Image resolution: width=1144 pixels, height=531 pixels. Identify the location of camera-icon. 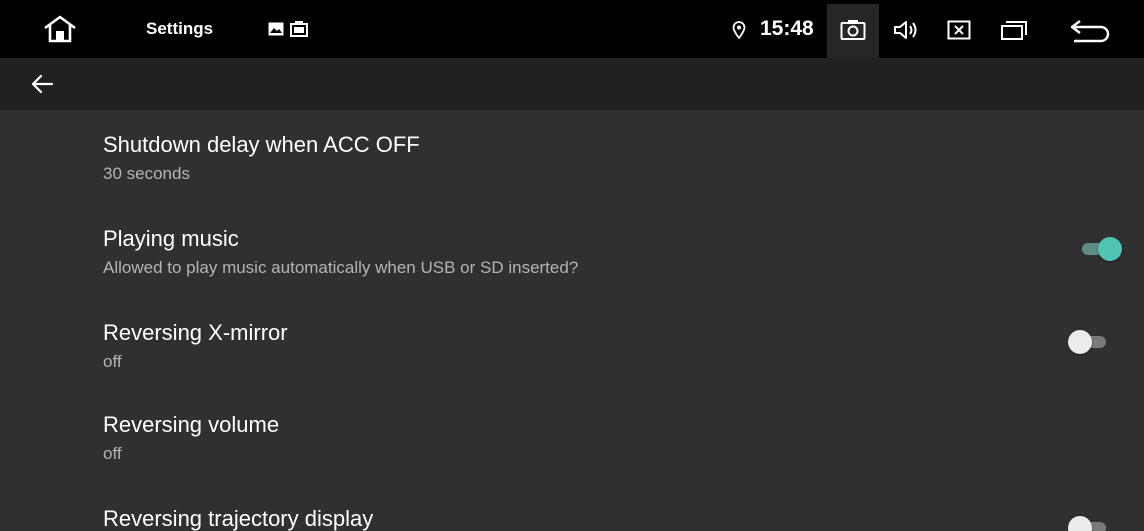
(853, 30).